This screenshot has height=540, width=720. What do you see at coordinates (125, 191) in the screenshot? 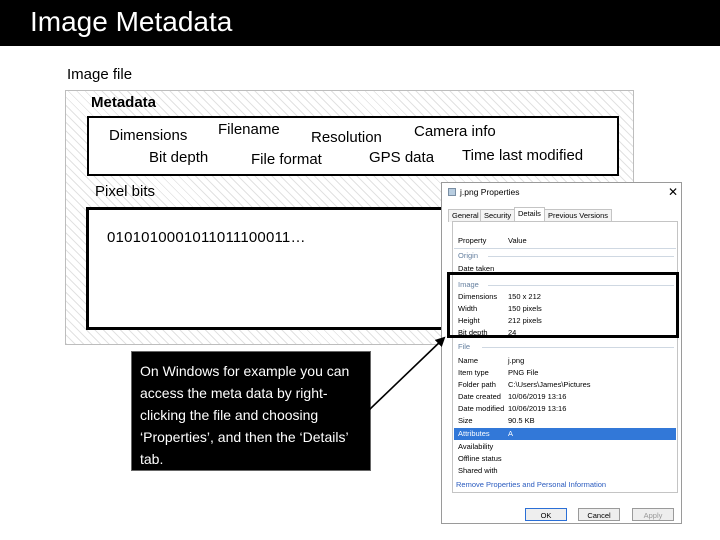
I see `pixel-bits-label: Pixel bits` at bounding box center [125, 191].